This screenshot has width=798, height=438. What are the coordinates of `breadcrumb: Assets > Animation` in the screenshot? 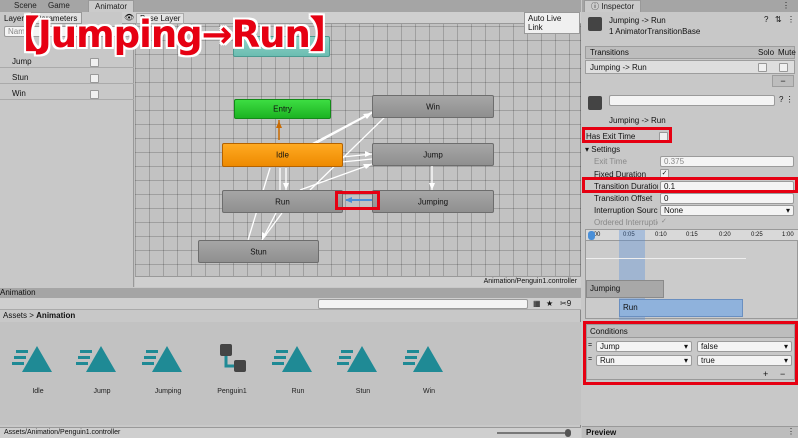 It's located at (39, 315).